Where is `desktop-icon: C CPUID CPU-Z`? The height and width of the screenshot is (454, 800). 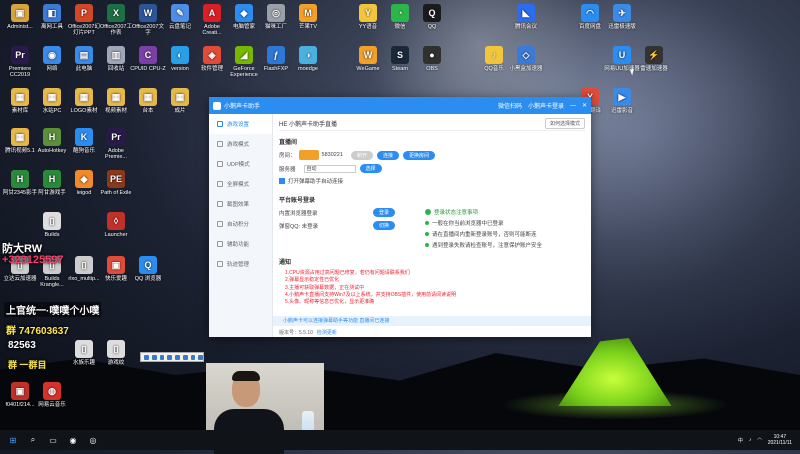 desktop-icon: C CPUID CPU-Z is located at coordinates (148, 59).